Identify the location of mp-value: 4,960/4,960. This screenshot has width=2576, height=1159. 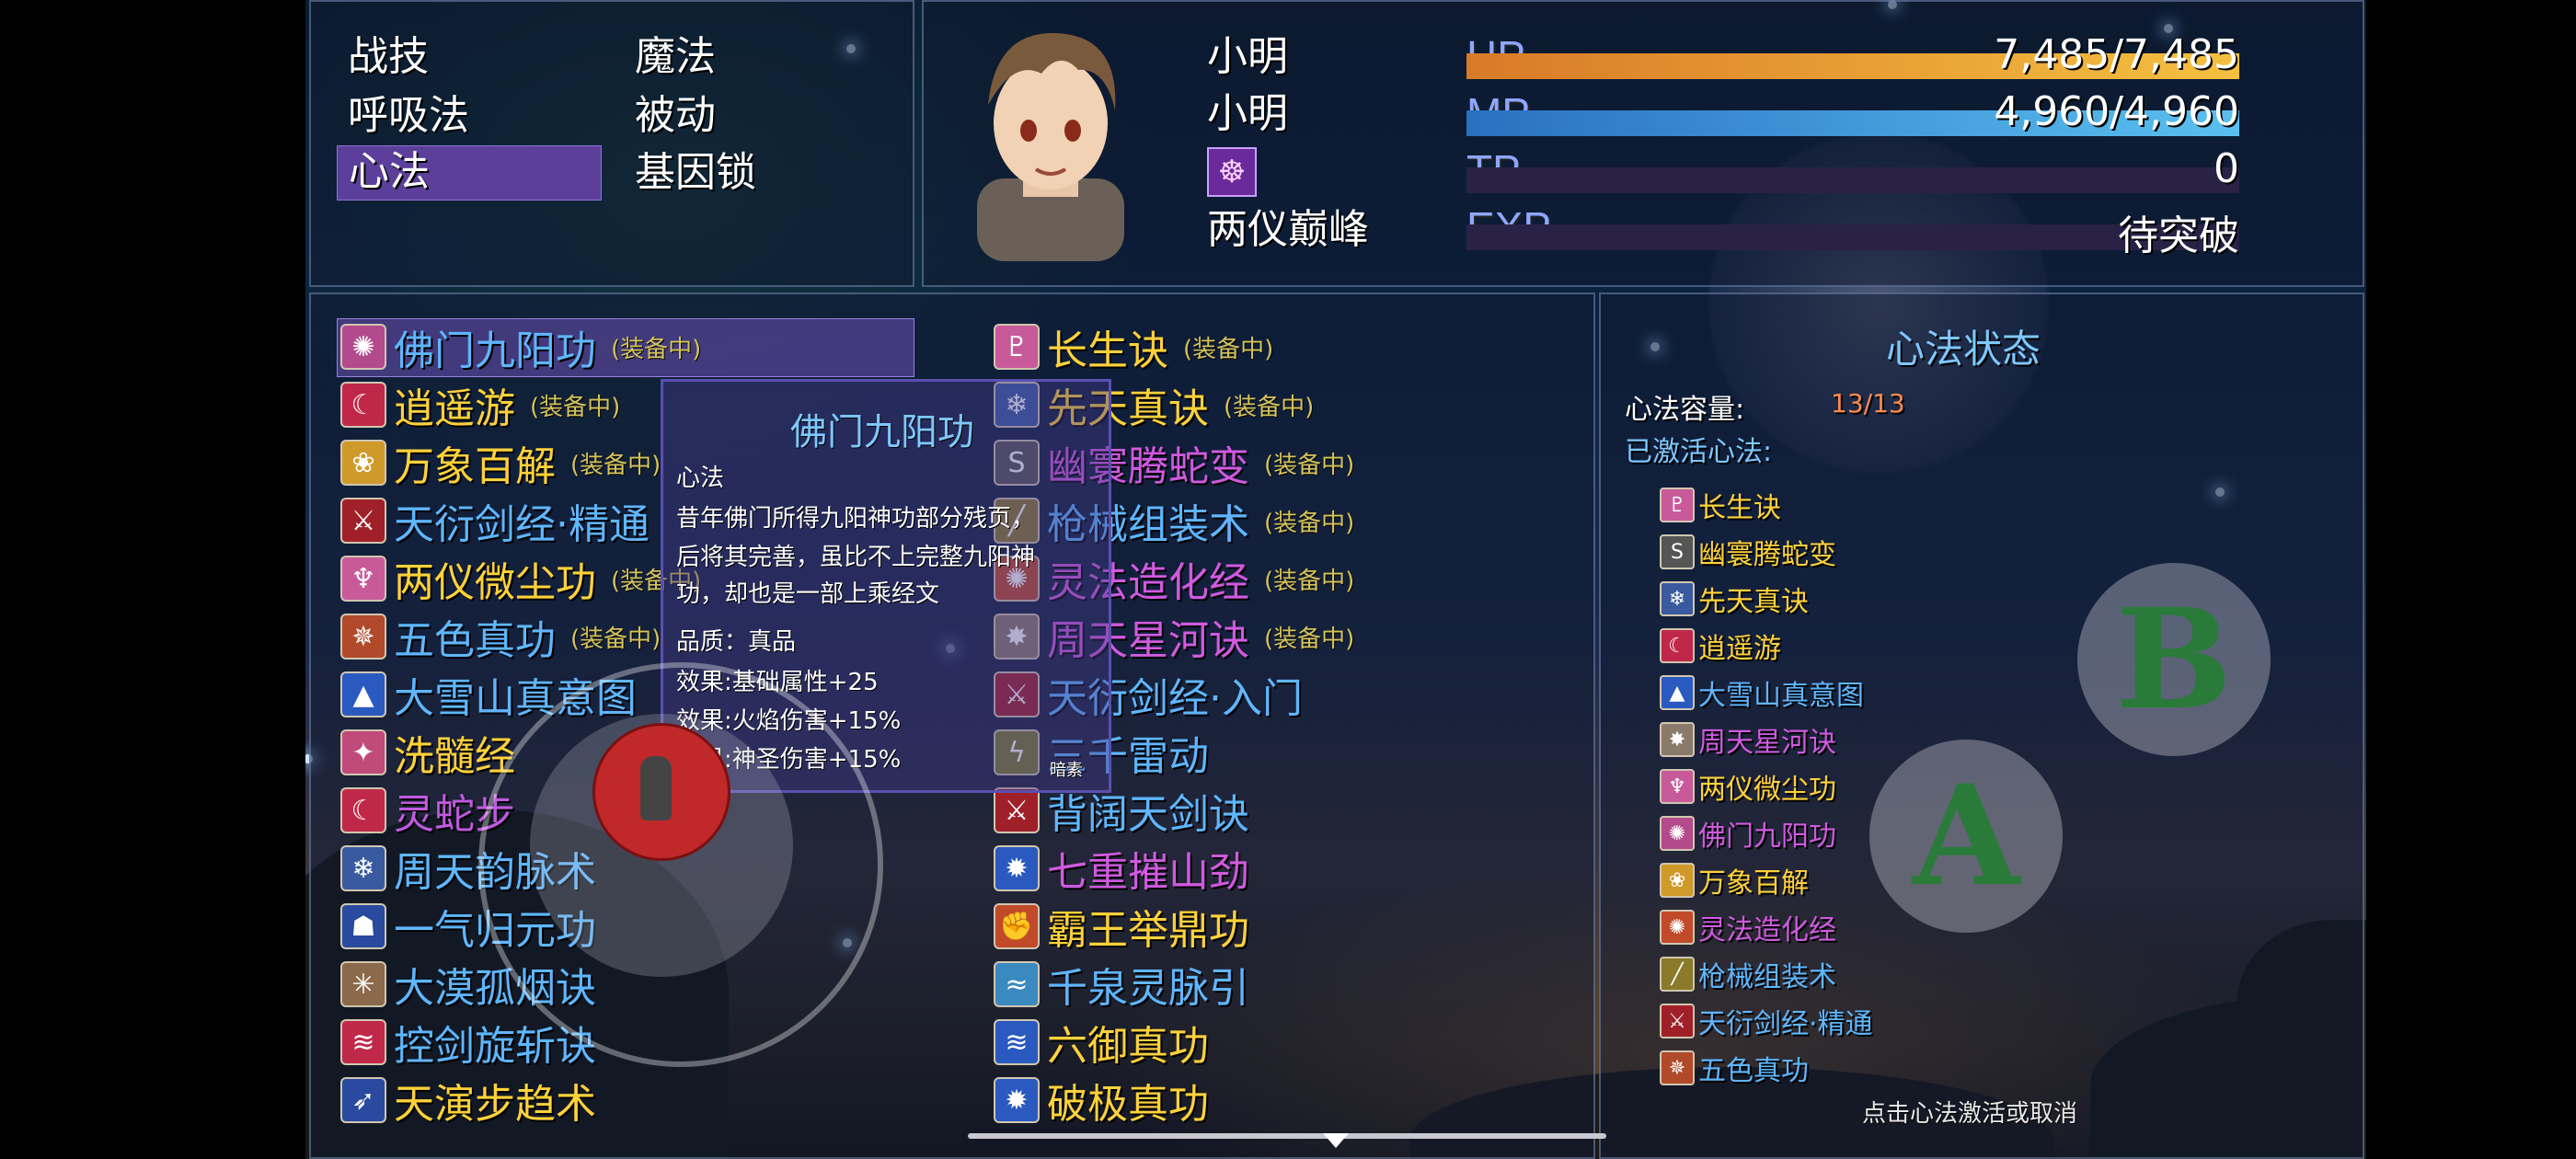
(2116, 111).